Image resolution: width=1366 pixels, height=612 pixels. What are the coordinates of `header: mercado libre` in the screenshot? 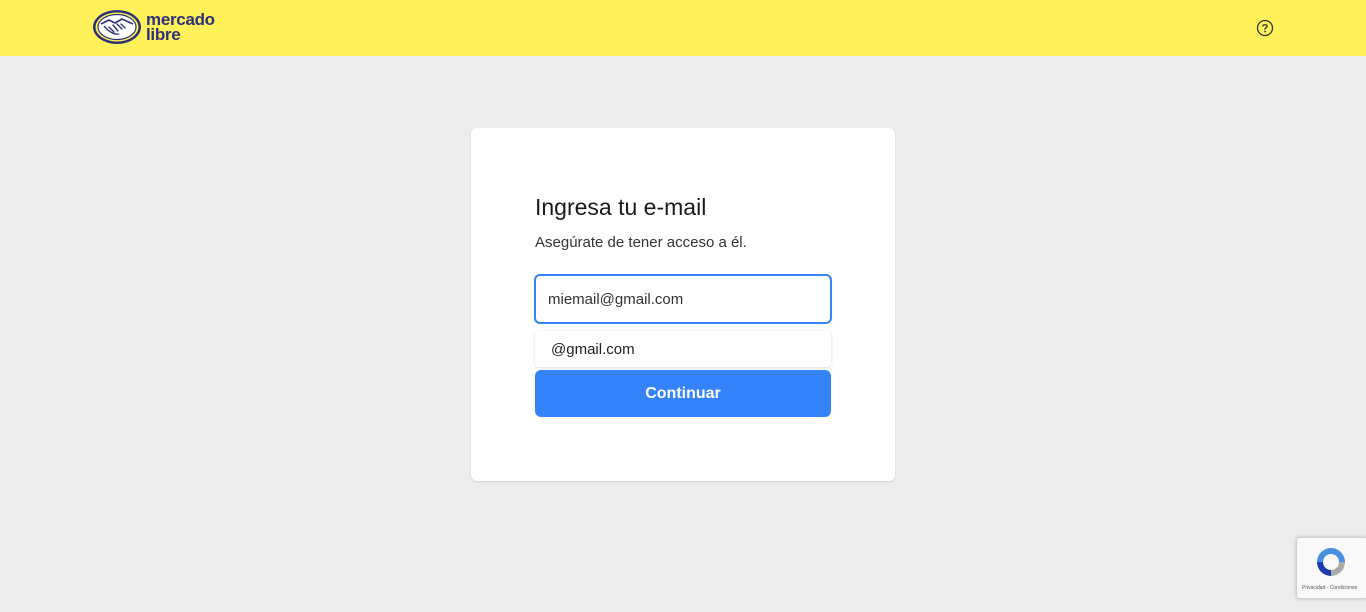 It's located at (683, 28).